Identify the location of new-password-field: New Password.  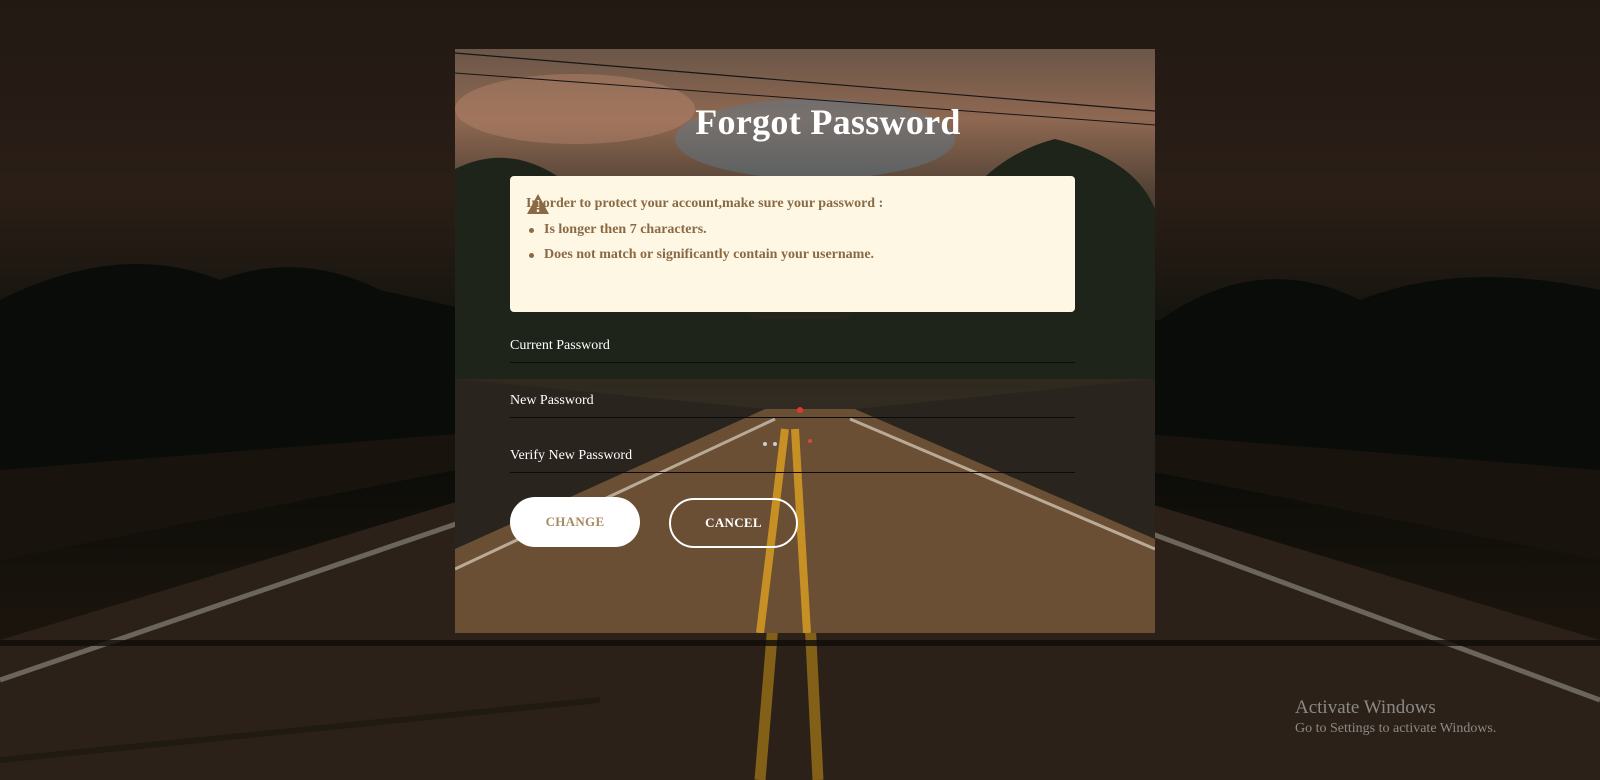
(794, 401).